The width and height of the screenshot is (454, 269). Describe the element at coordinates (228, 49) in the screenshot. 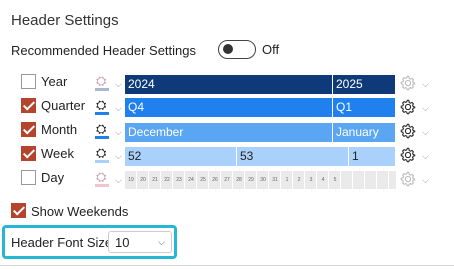

I see `toggle-knob` at that location.